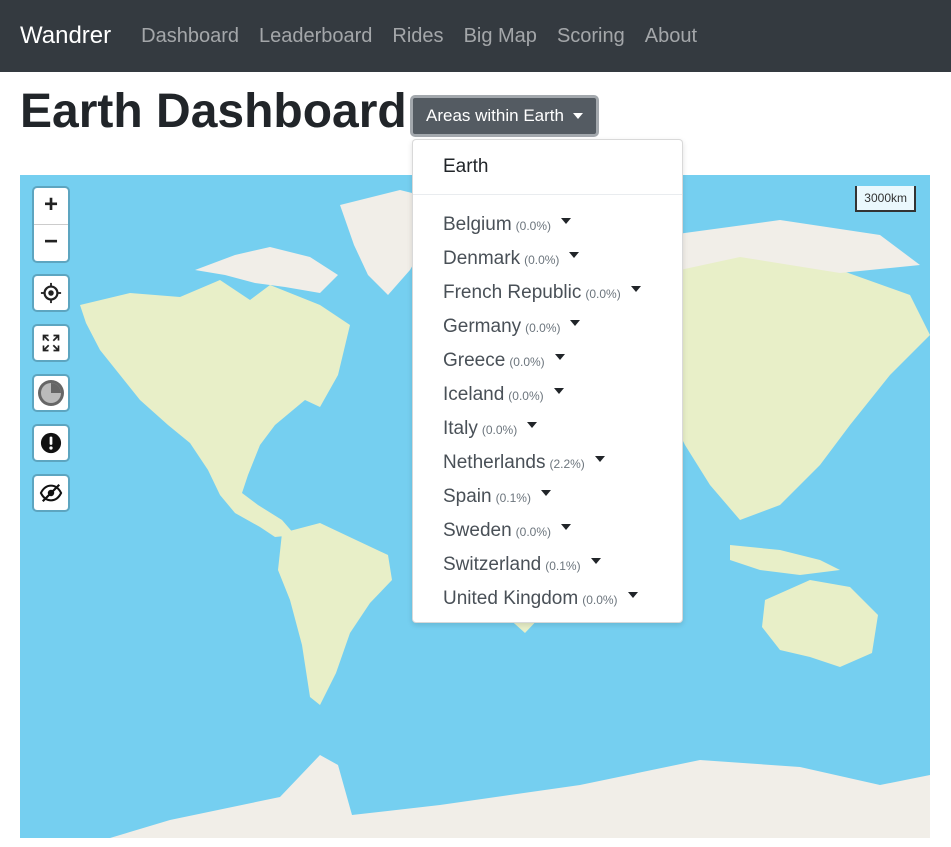  I want to click on hide-button, so click(51, 493).